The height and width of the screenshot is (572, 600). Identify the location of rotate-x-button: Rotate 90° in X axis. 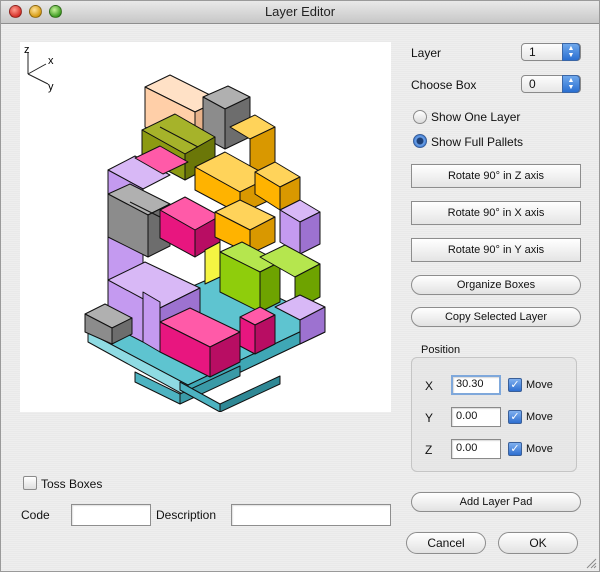
(496, 213).